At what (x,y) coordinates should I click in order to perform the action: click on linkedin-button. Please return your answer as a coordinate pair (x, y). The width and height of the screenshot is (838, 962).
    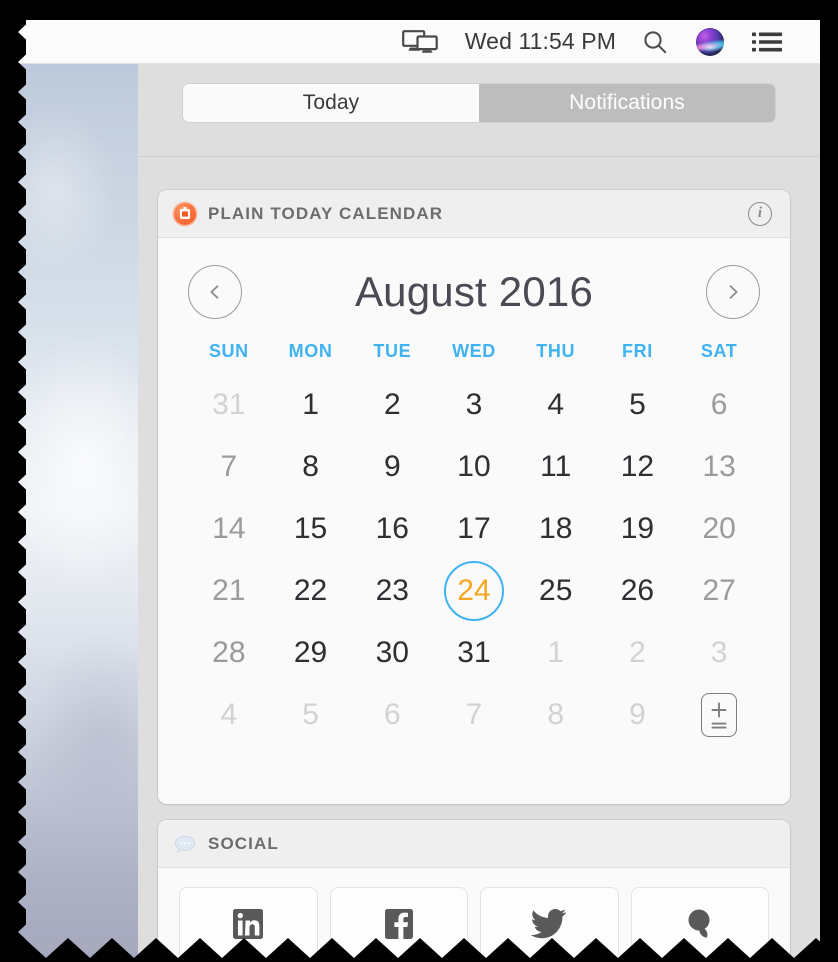
    Looking at the image, I should click on (248, 924).